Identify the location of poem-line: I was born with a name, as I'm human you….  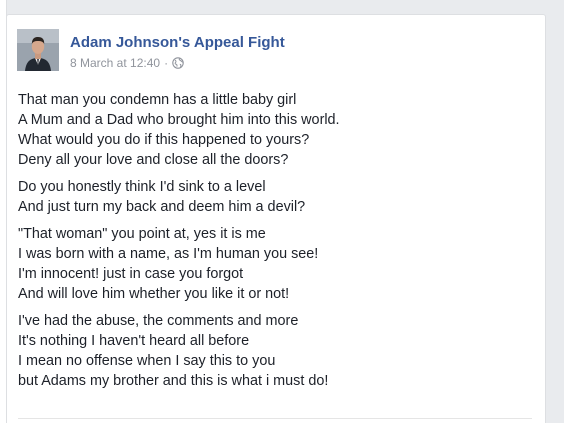
(168, 254).